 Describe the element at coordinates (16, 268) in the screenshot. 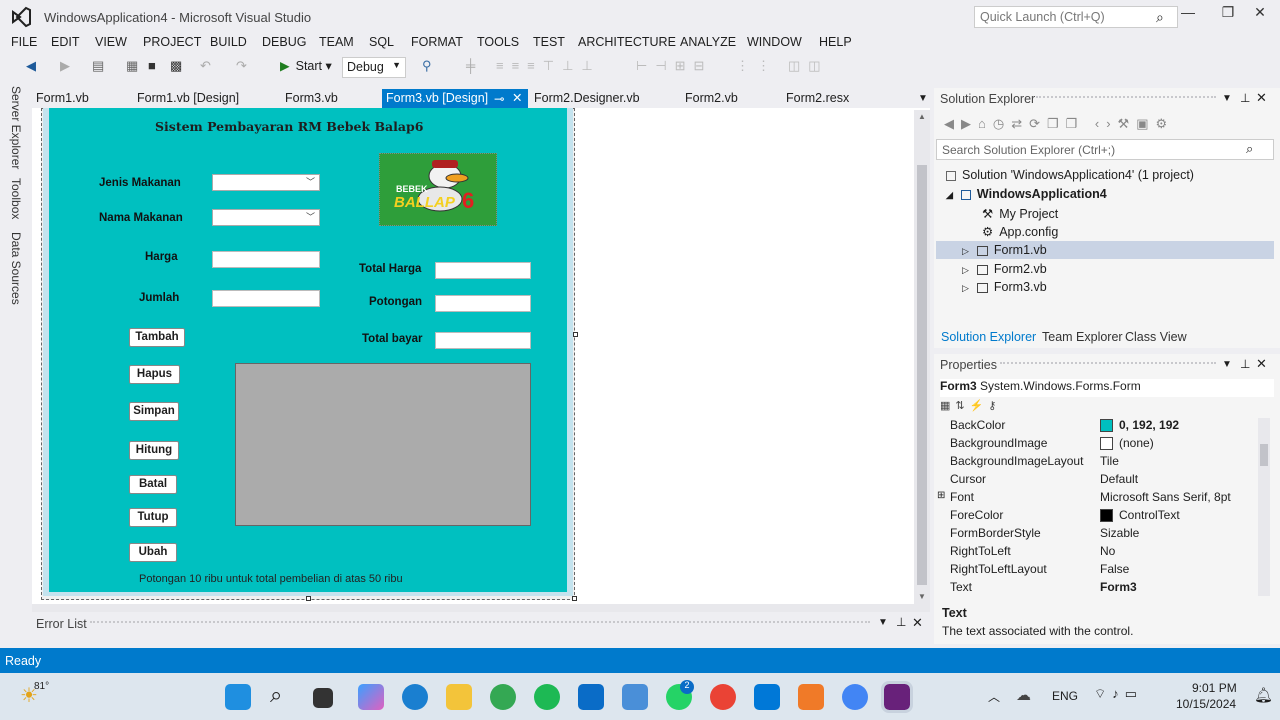

I see `data-sources-tab: Data Sources` at that location.